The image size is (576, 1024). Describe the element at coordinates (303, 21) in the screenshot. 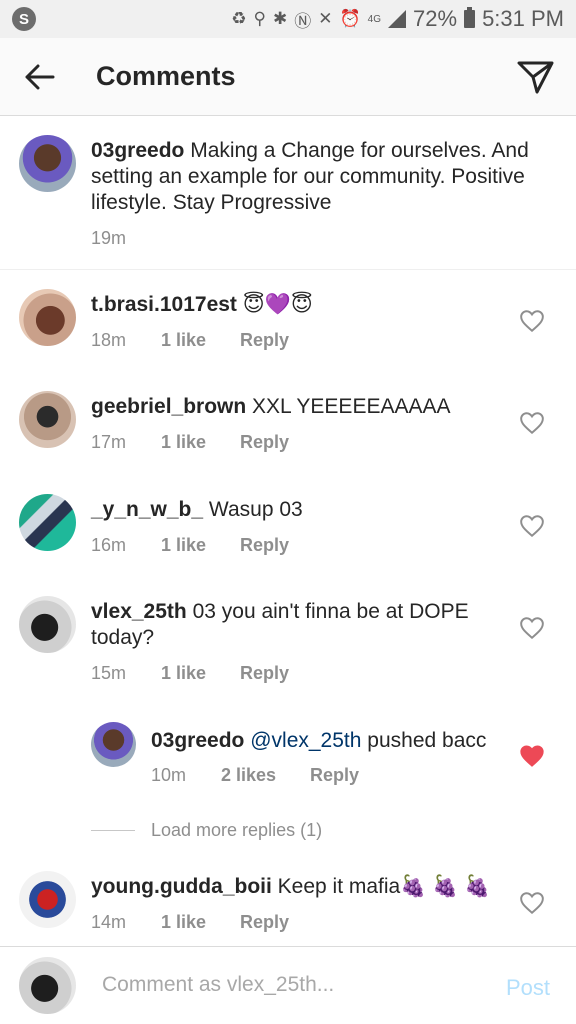

I see `nfc-icon: Ⓝ` at that location.